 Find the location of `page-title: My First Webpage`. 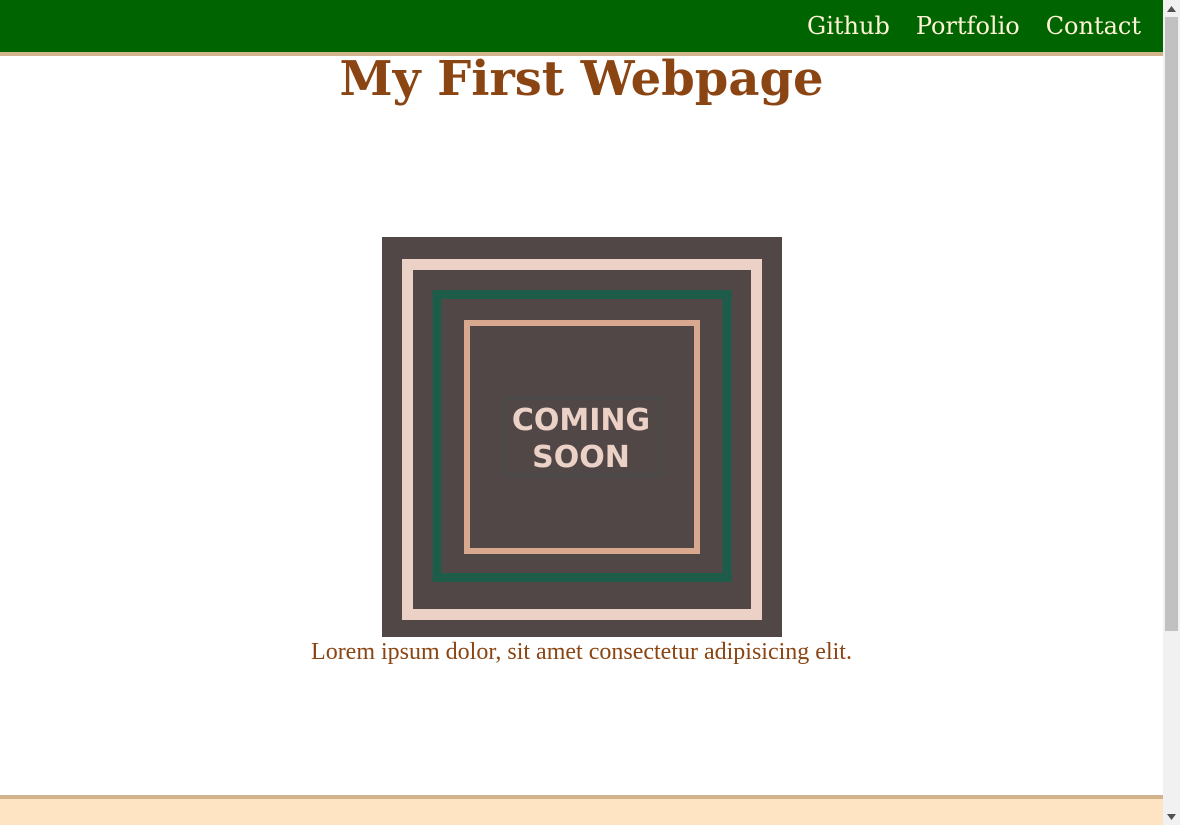

page-title: My First Webpage is located at coordinates (581, 79).